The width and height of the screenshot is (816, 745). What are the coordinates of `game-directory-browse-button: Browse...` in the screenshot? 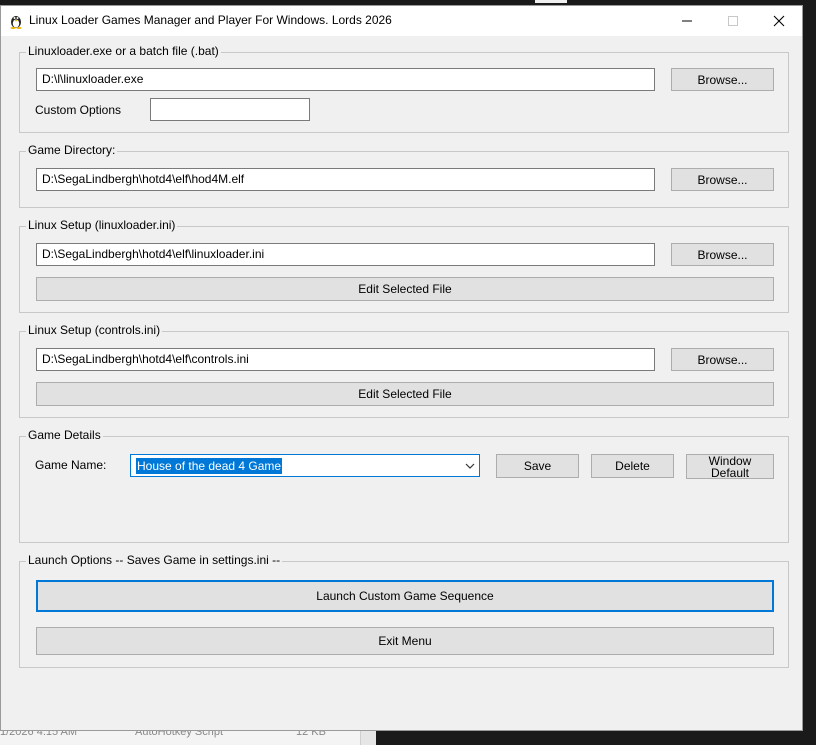 It's located at (722, 179).